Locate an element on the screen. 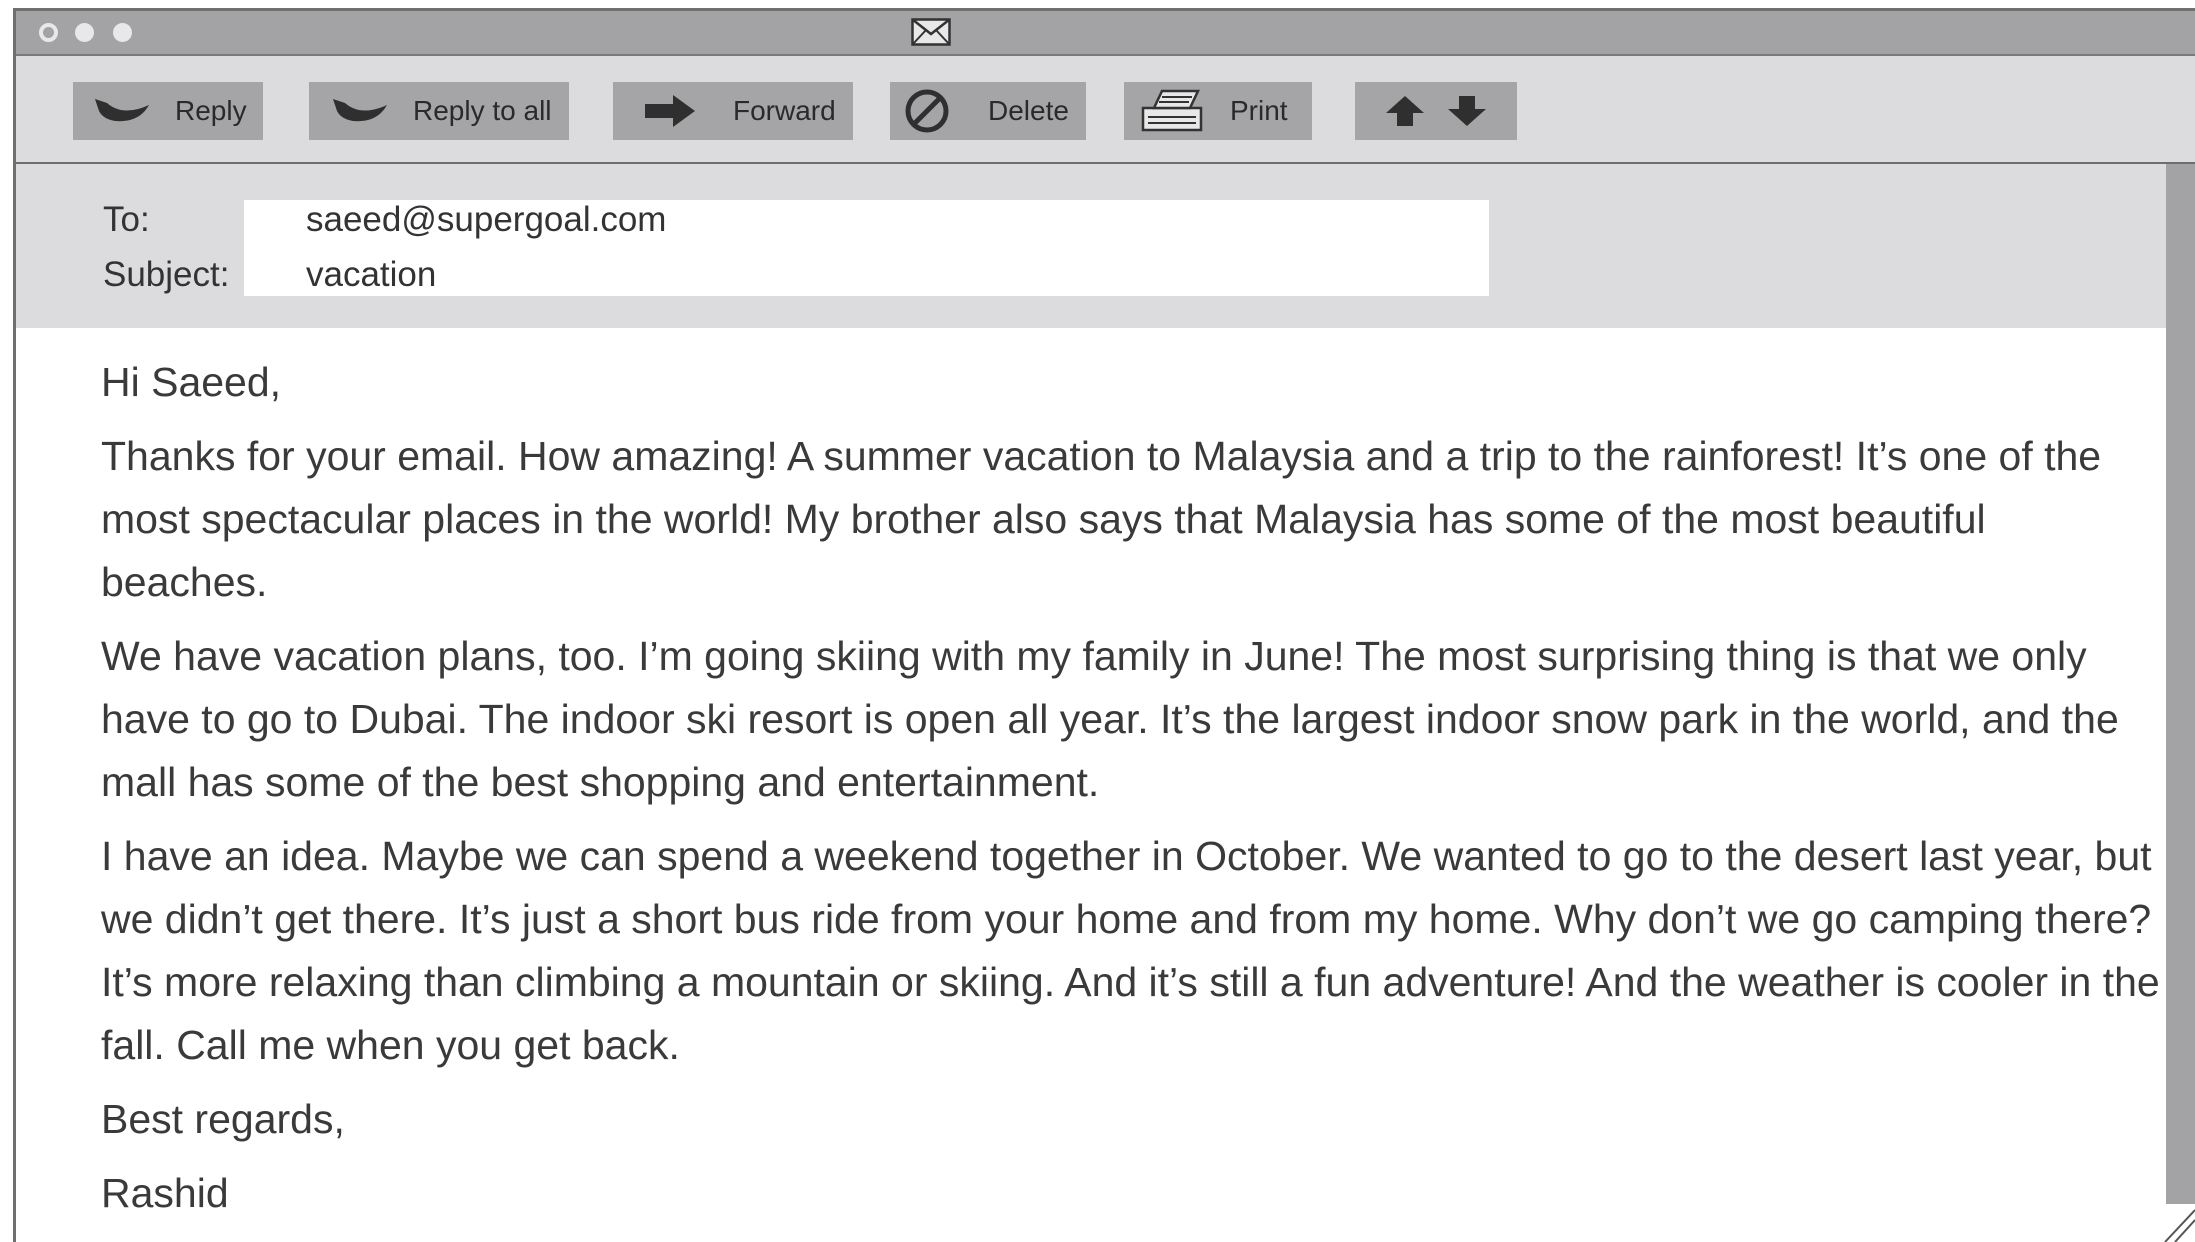  subject-field: vacation is located at coordinates (371, 275).